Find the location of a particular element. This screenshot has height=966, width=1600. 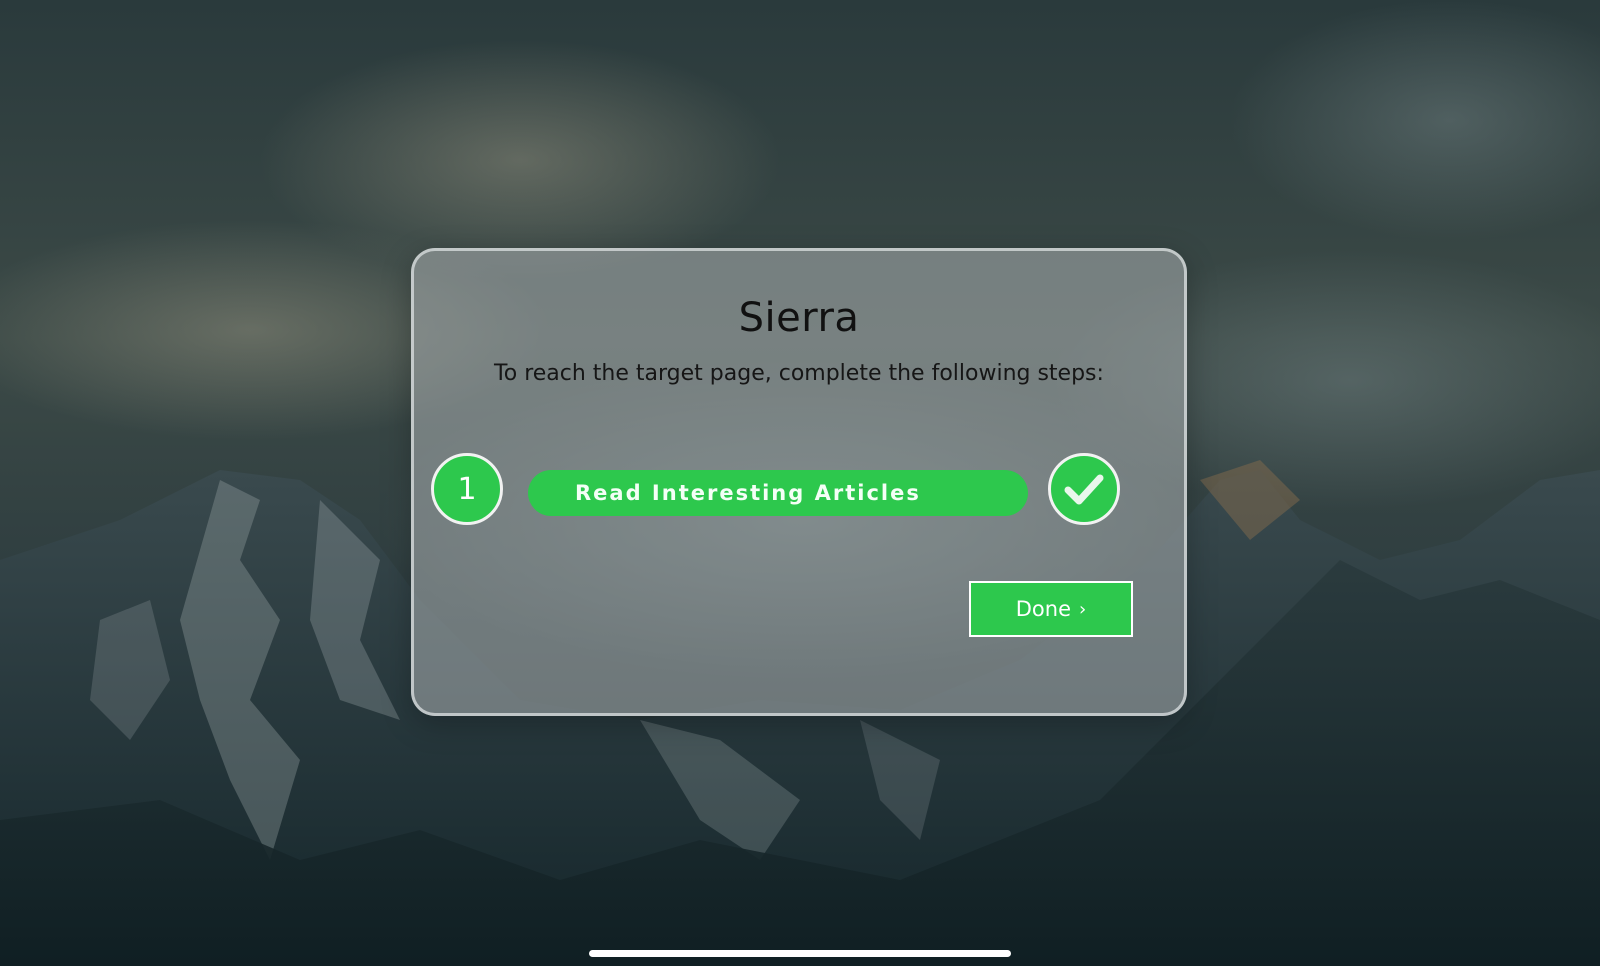

done-button: Done › is located at coordinates (1051, 609).